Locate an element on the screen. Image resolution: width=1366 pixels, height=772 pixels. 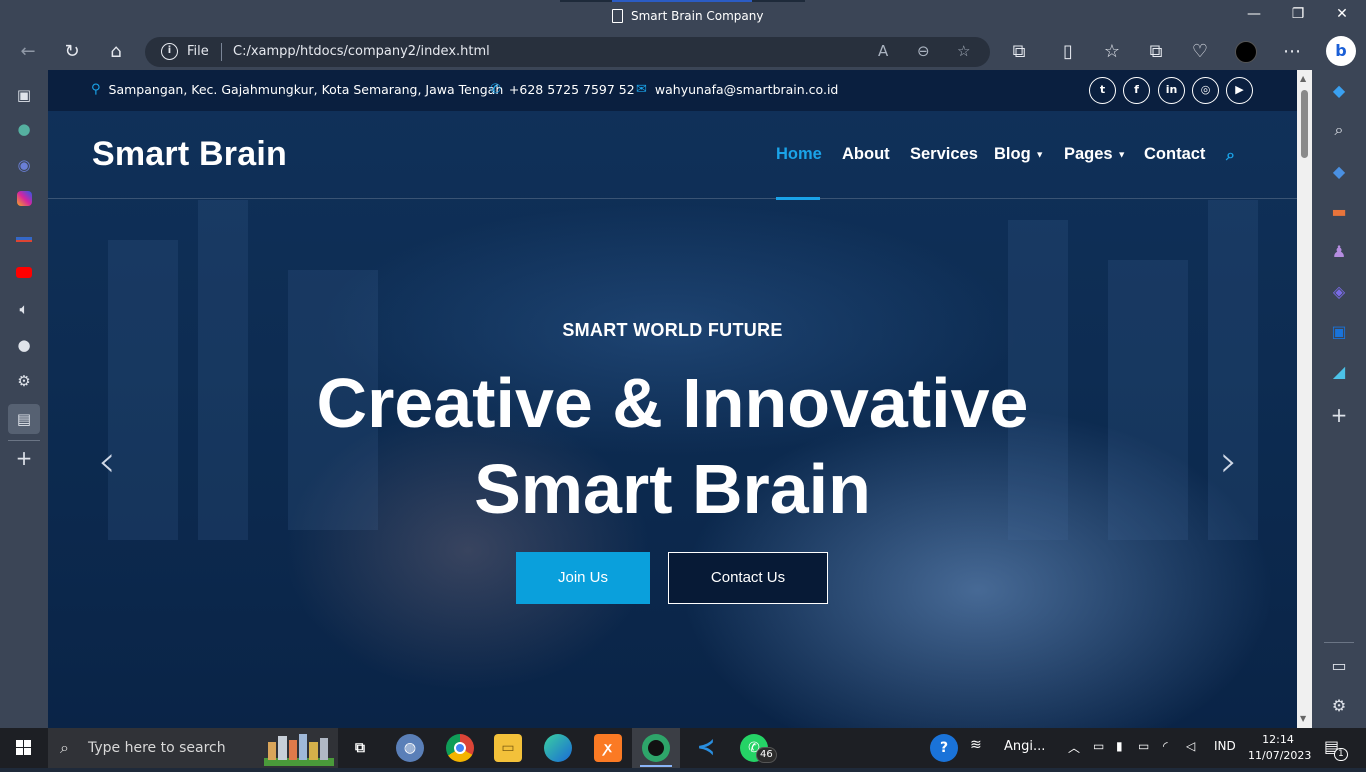
minimize-button: — is located at coordinates (1254, 16).